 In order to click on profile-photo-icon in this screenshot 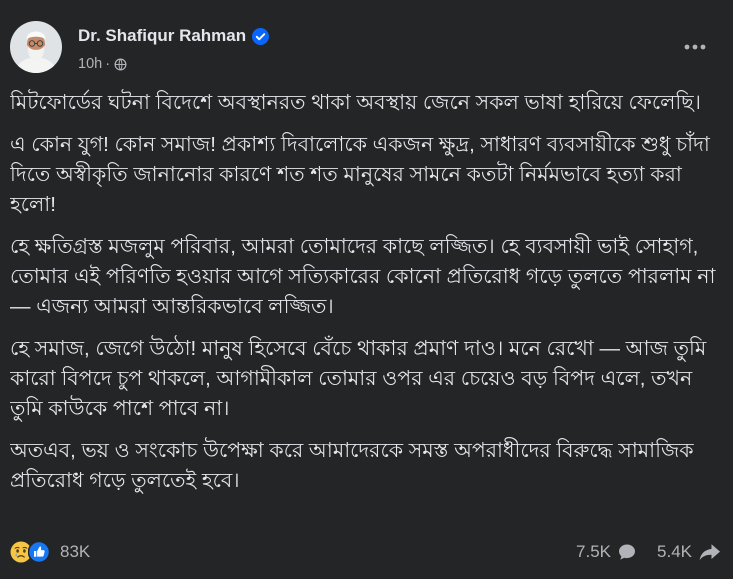, I will do `click(36, 47)`.